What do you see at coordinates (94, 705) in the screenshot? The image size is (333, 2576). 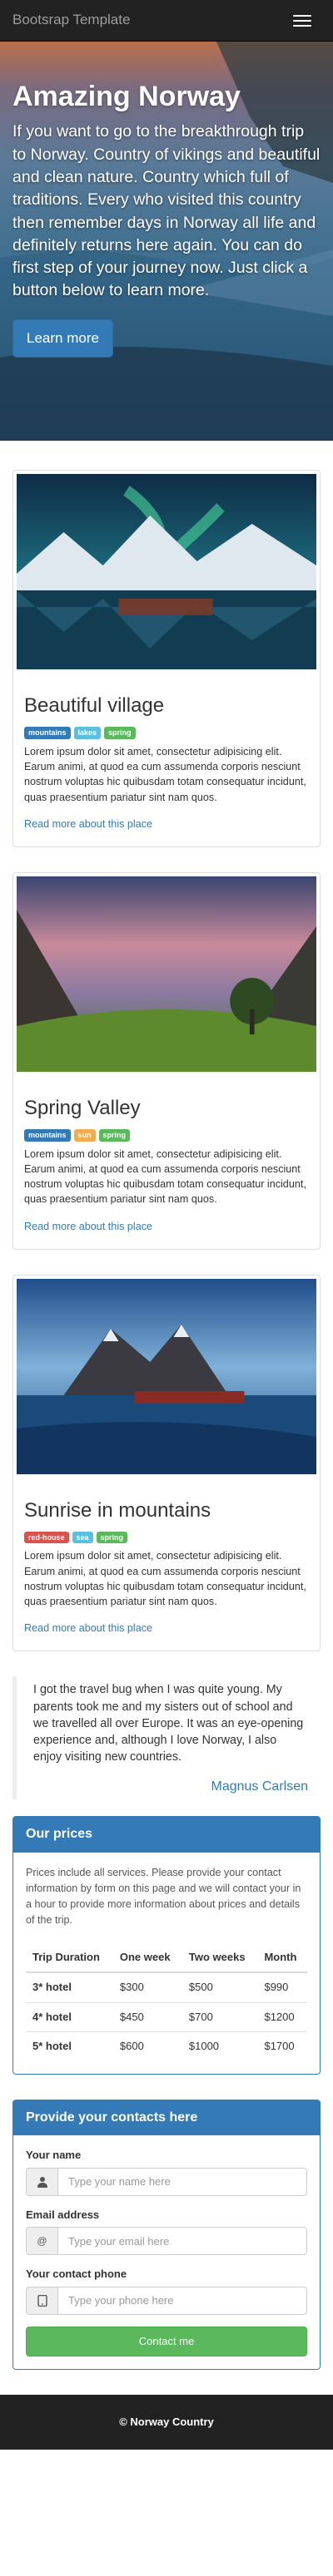 I see `card-title: Beautiful village` at bounding box center [94, 705].